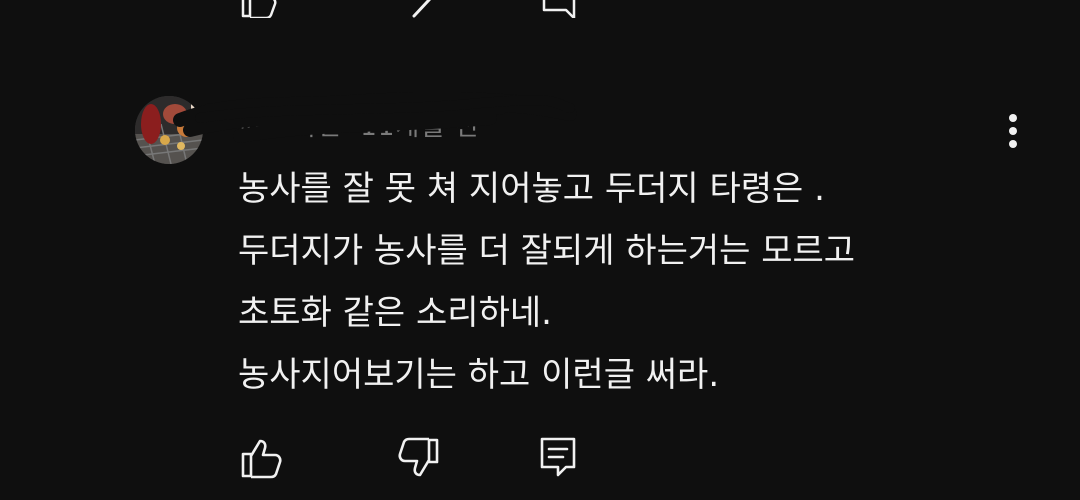 The image size is (1080, 500). What do you see at coordinates (479, 375) in the screenshot?
I see `comment-line-4: 농사지어보기는 하고 이런글 써라.` at bounding box center [479, 375].